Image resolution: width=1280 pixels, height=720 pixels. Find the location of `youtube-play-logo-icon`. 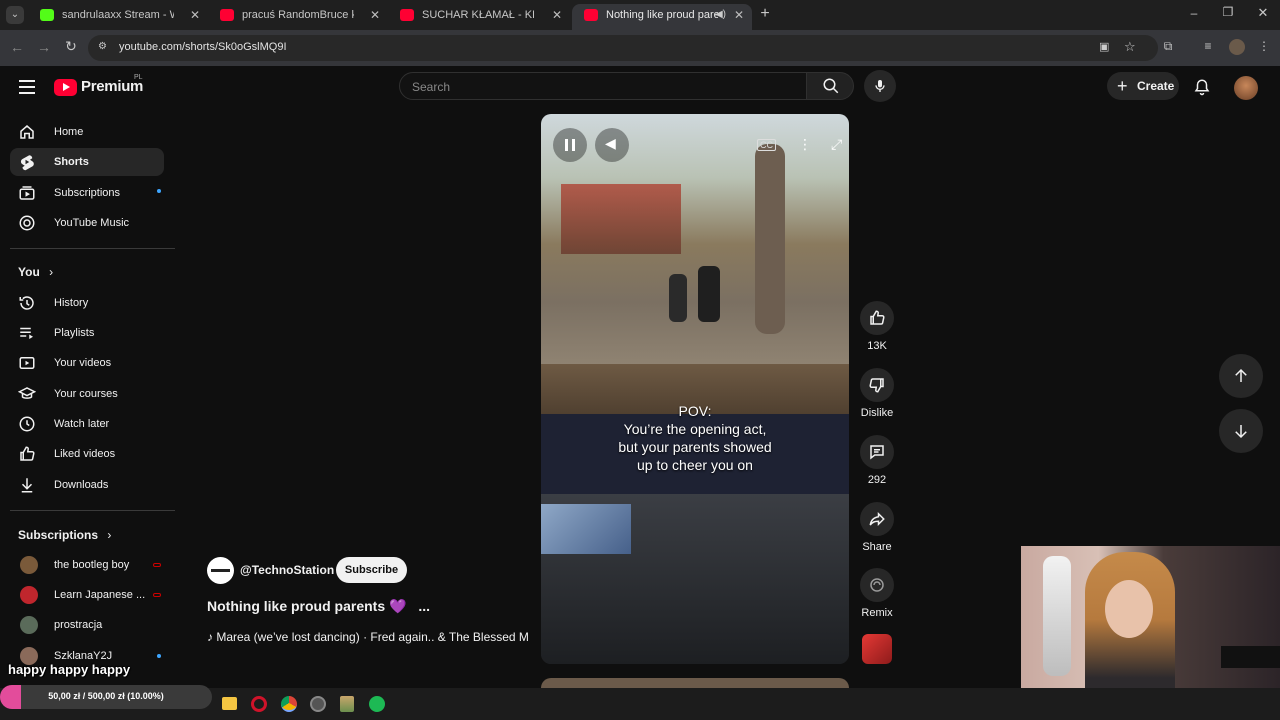

youtube-play-logo-icon is located at coordinates (65, 87).